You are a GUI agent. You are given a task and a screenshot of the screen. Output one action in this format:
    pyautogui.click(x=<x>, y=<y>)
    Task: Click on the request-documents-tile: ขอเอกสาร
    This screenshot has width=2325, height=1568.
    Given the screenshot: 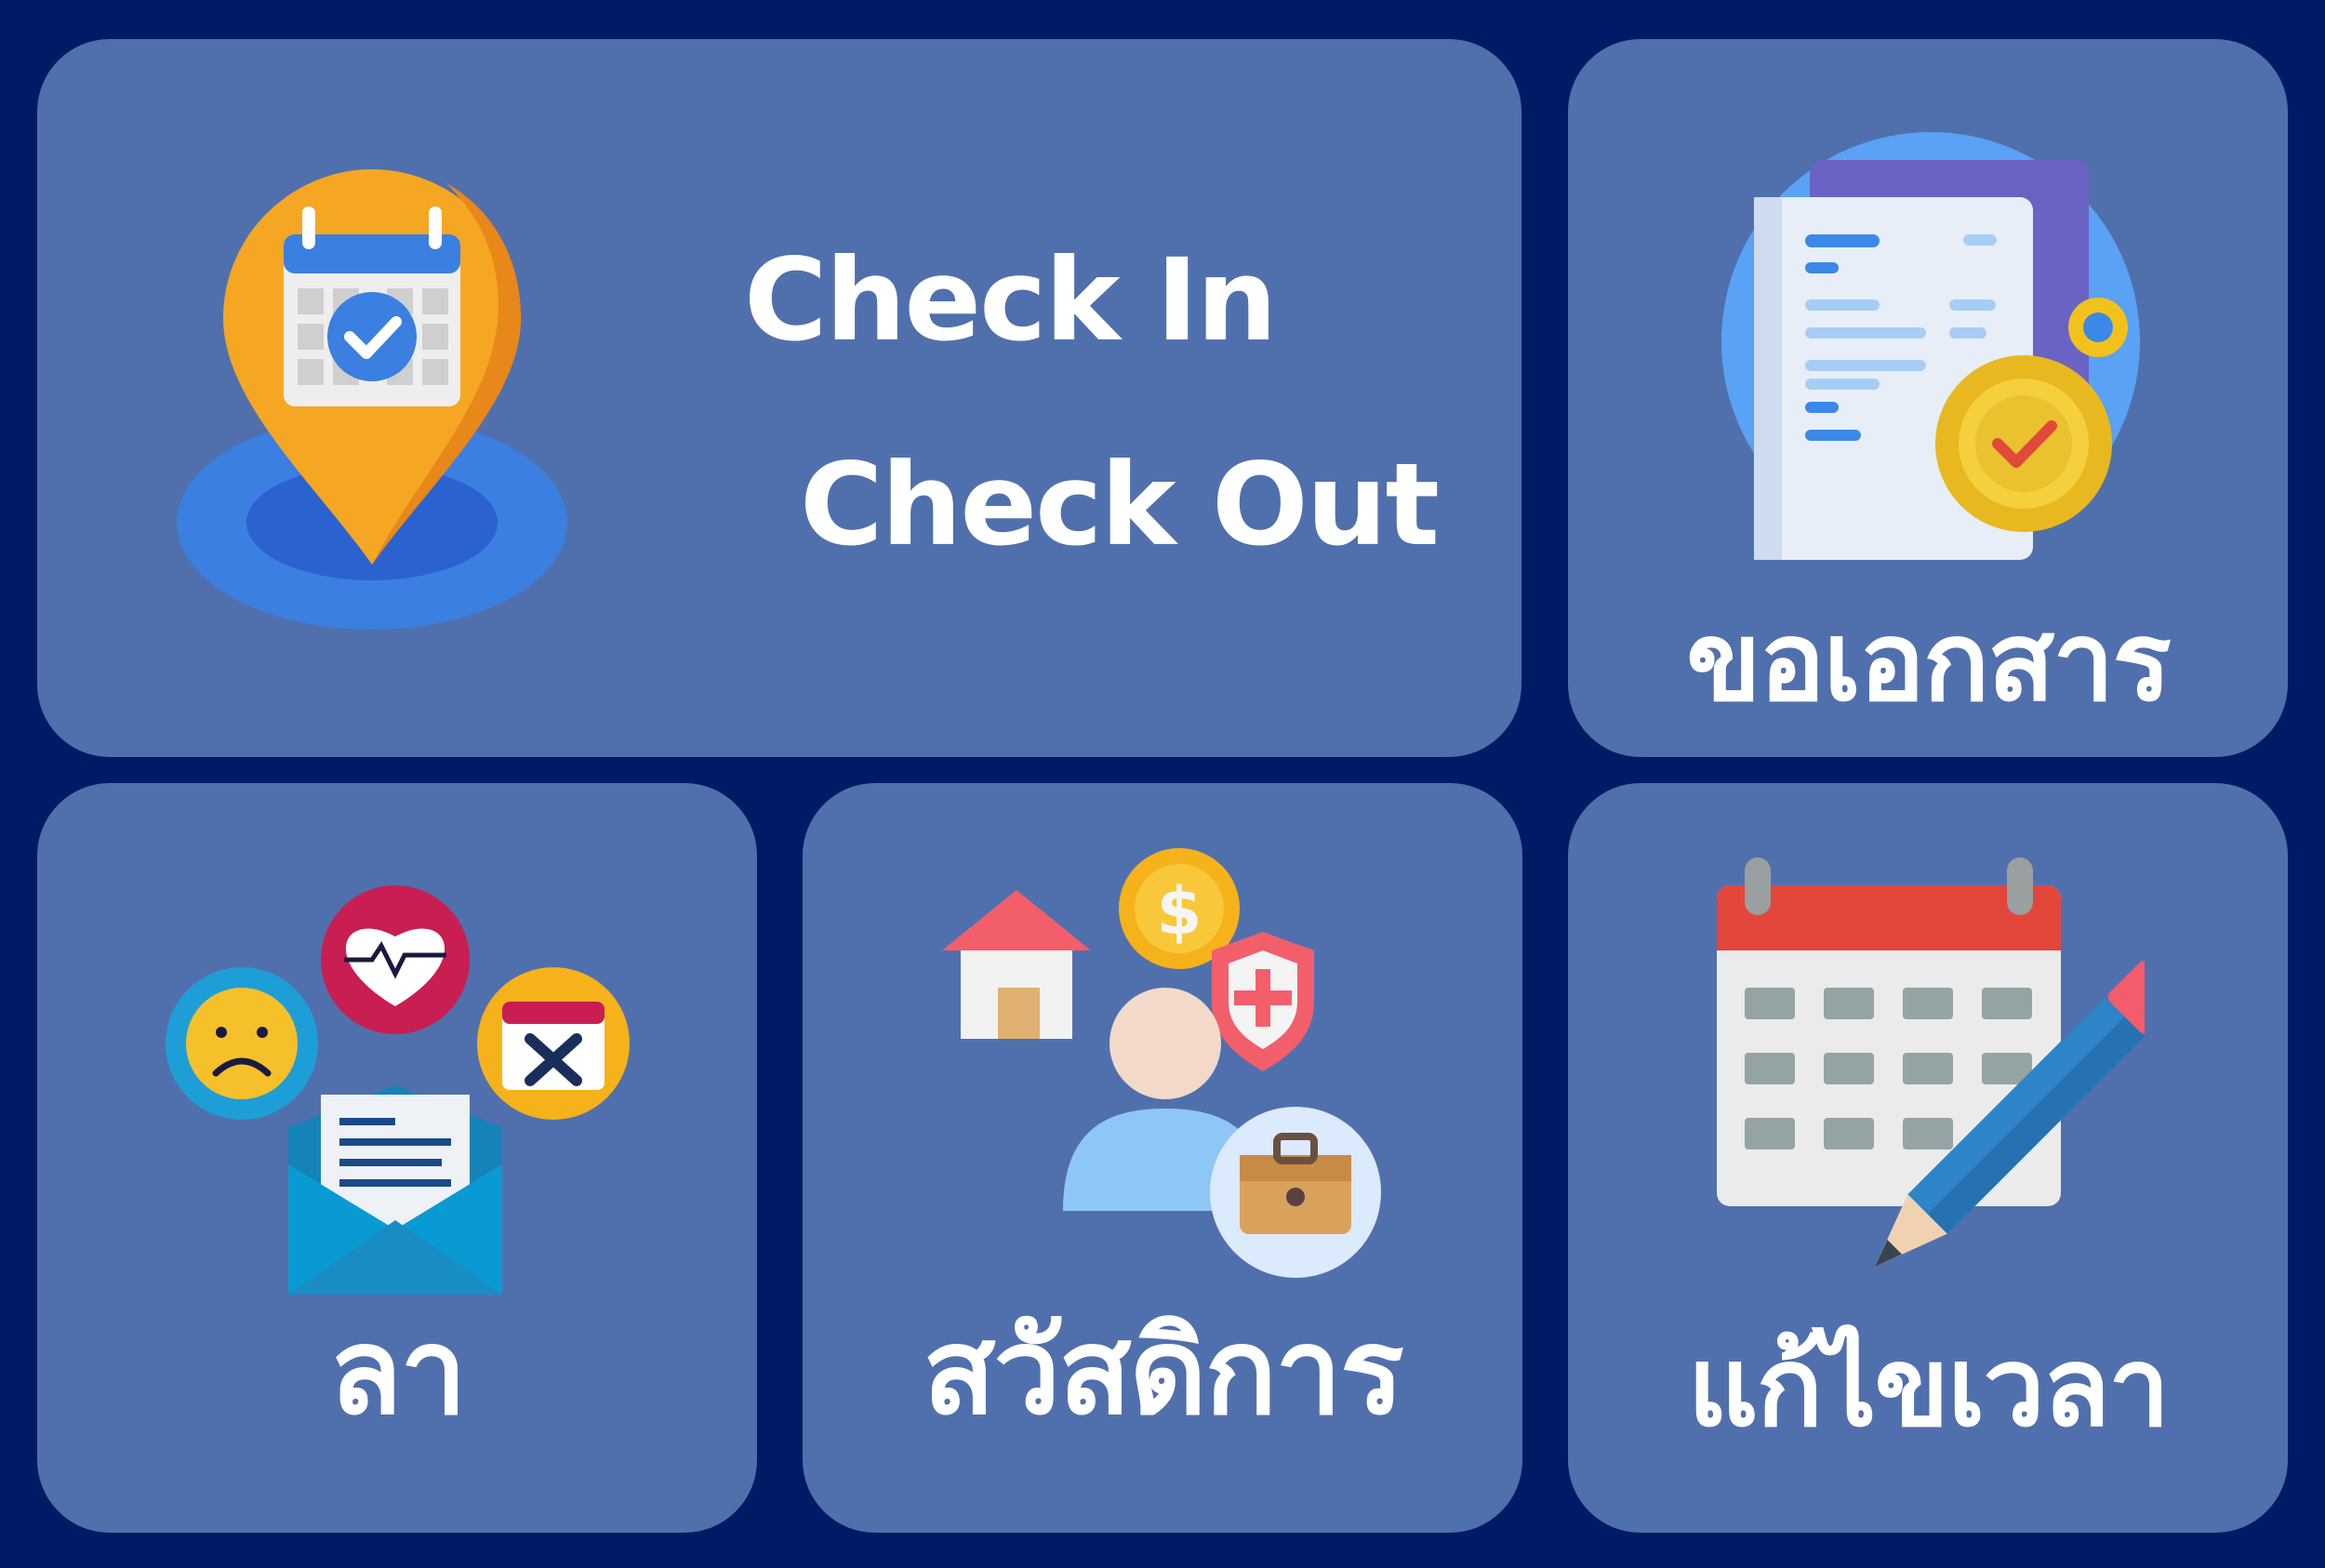 What is the action you would take?
    pyautogui.click(x=1928, y=398)
    